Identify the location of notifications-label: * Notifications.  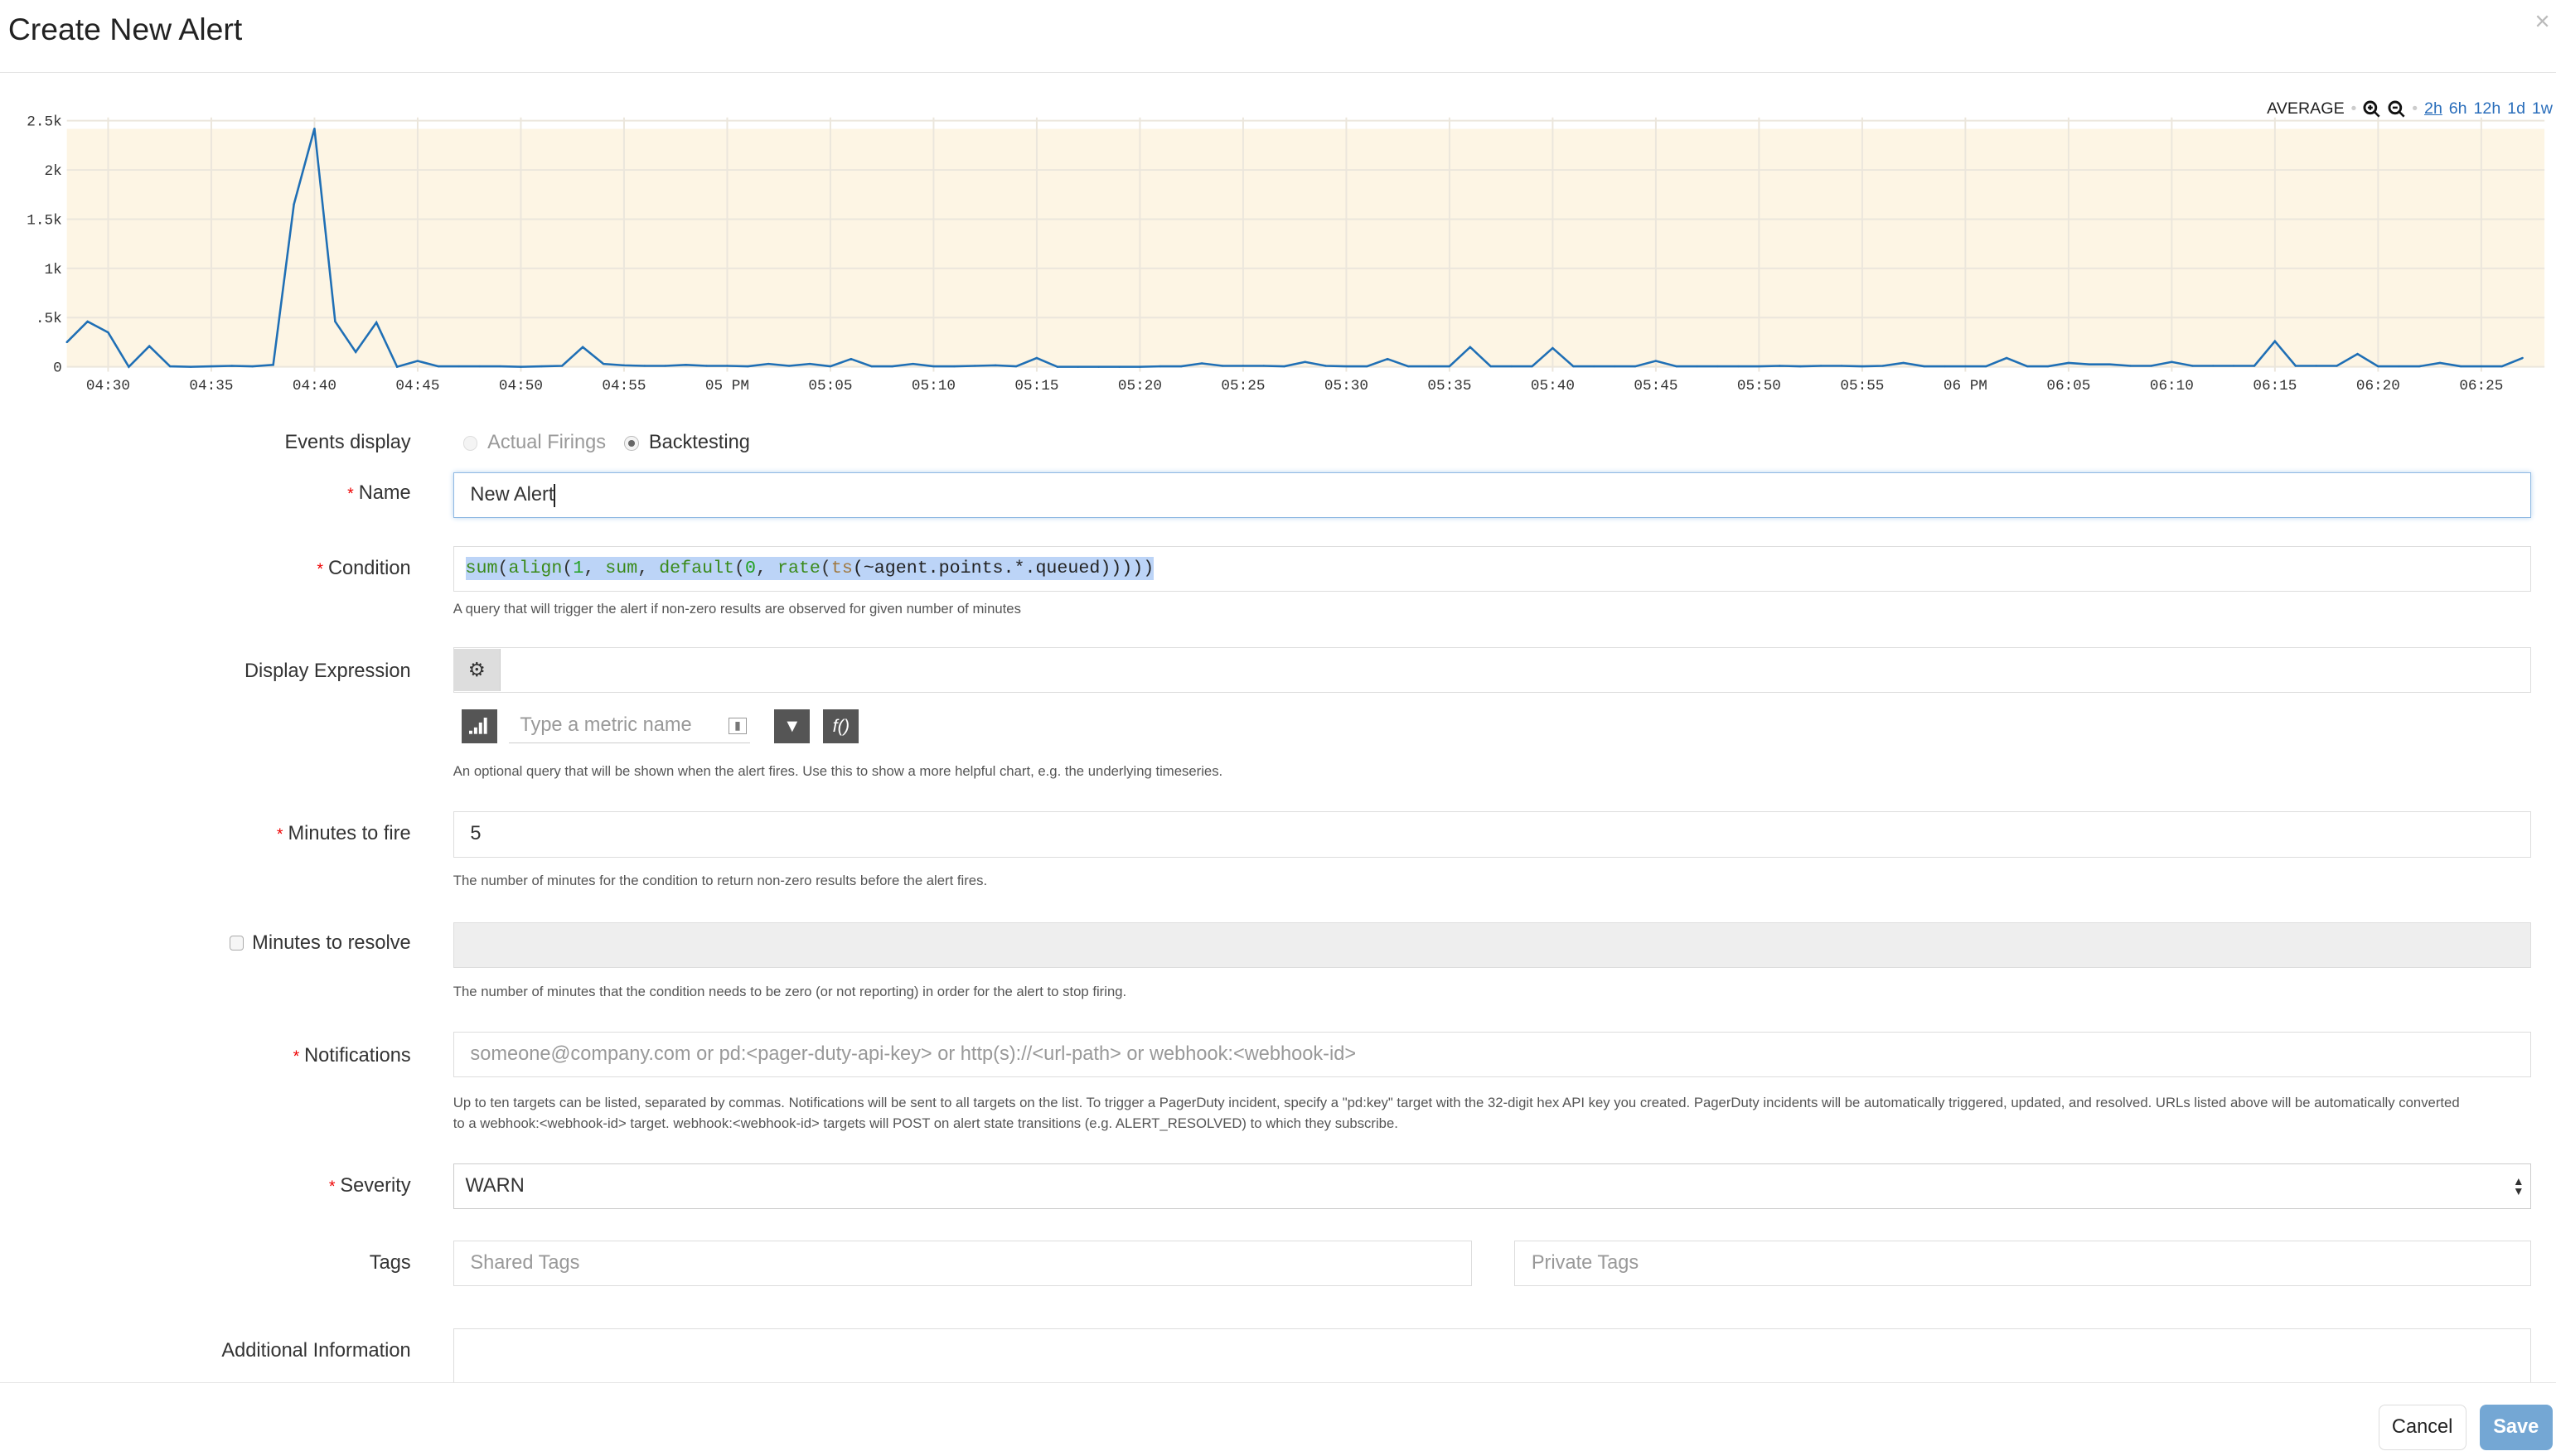
(352, 1055).